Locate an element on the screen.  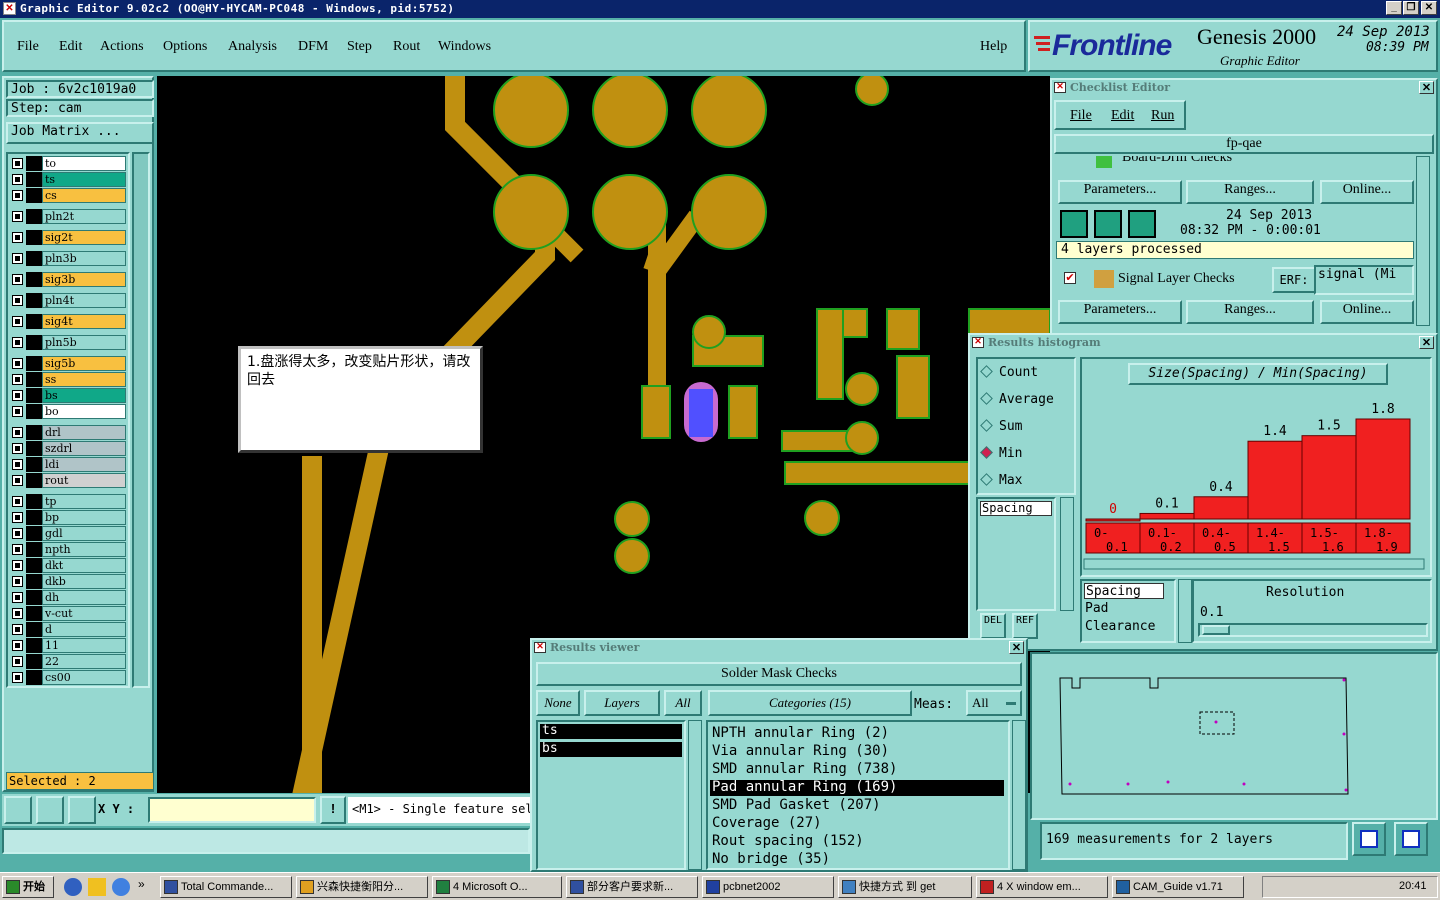
signal-check-checkbox: ✔ is located at coordinates (1070, 278).